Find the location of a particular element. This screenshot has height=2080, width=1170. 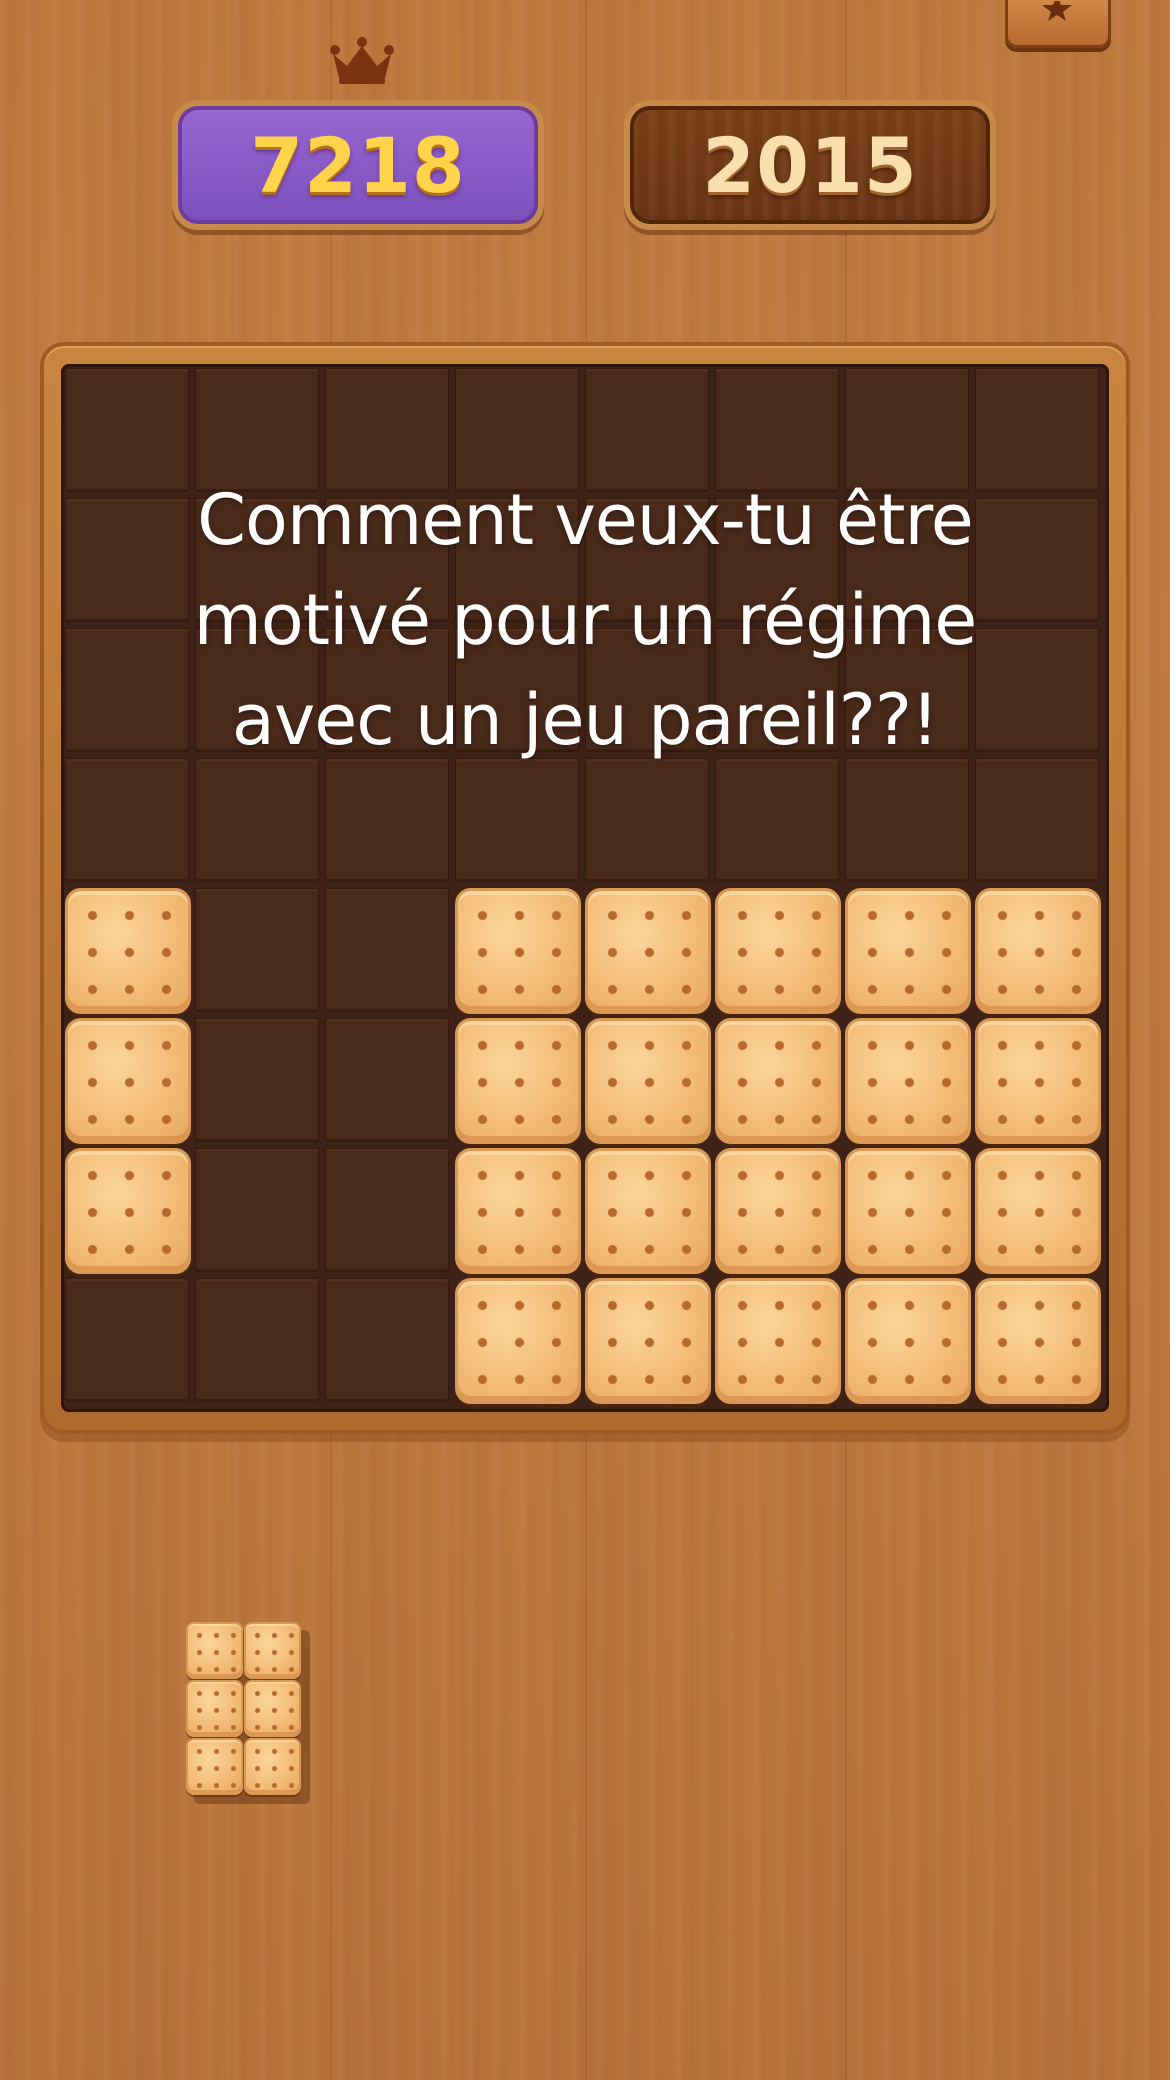

best-score-value: 7218 is located at coordinates (358, 165).